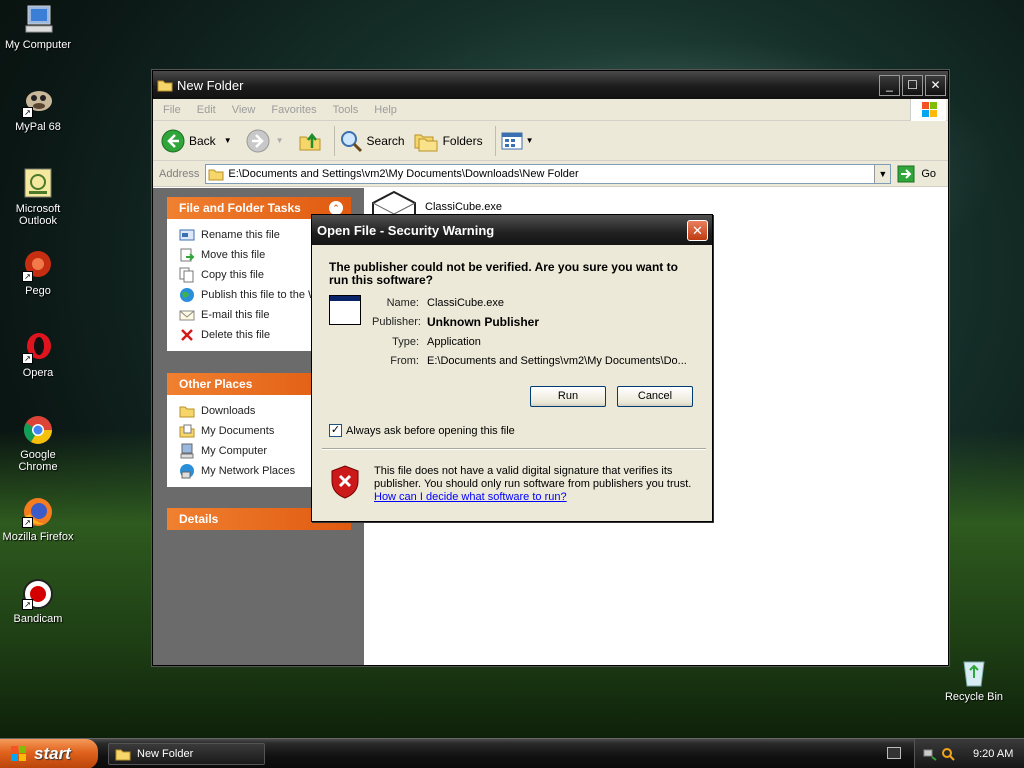  I want to click on mypal-icon: ↗, so click(38, 102).